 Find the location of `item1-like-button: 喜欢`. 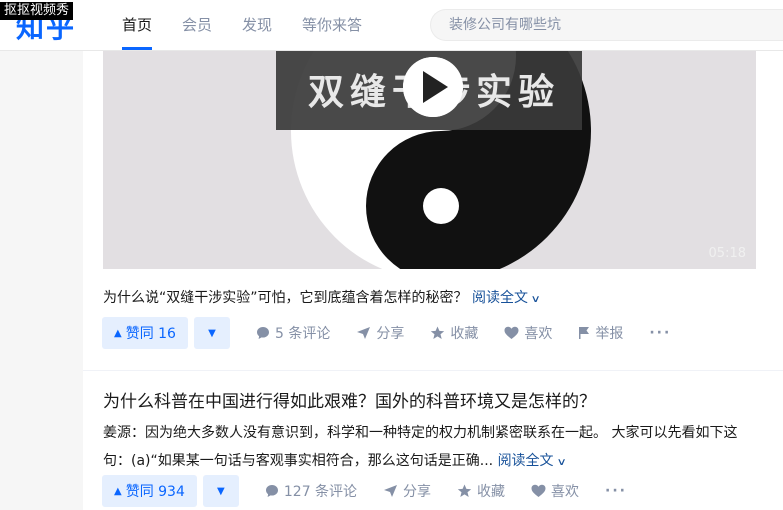

item1-like-button: 喜欢 is located at coordinates (528, 333).